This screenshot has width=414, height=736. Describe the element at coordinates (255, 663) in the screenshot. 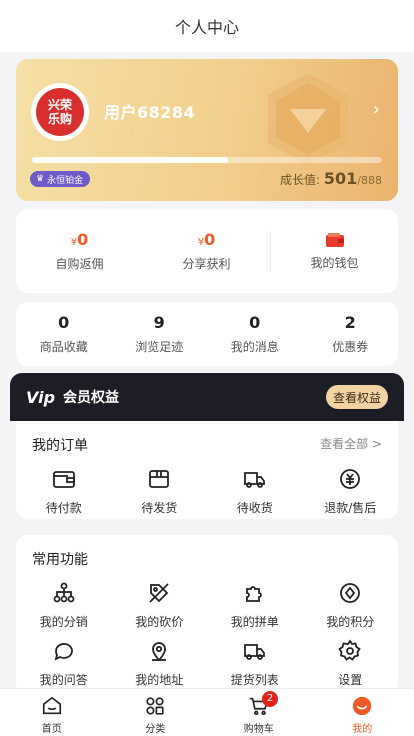

I see `func-pickup-list: 提货列表` at that location.